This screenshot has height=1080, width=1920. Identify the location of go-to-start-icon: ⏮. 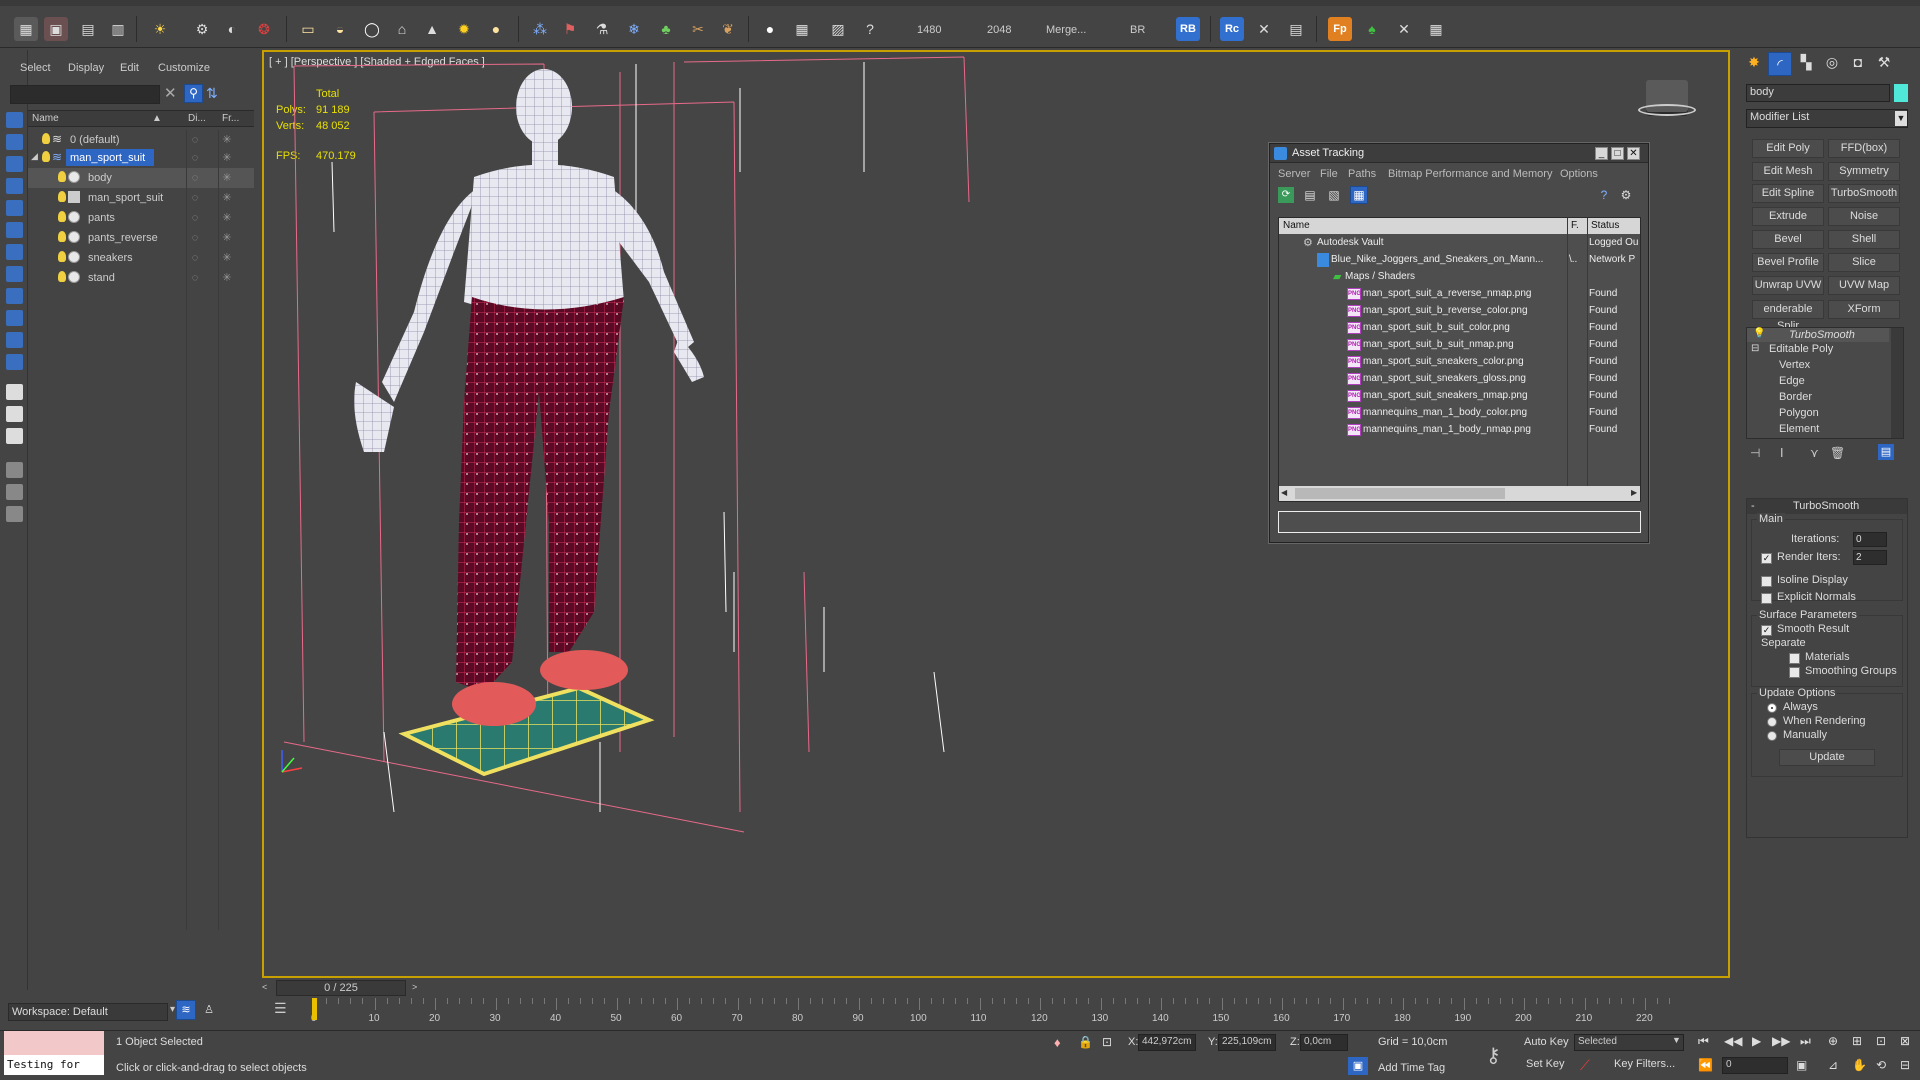
(1703, 1041).